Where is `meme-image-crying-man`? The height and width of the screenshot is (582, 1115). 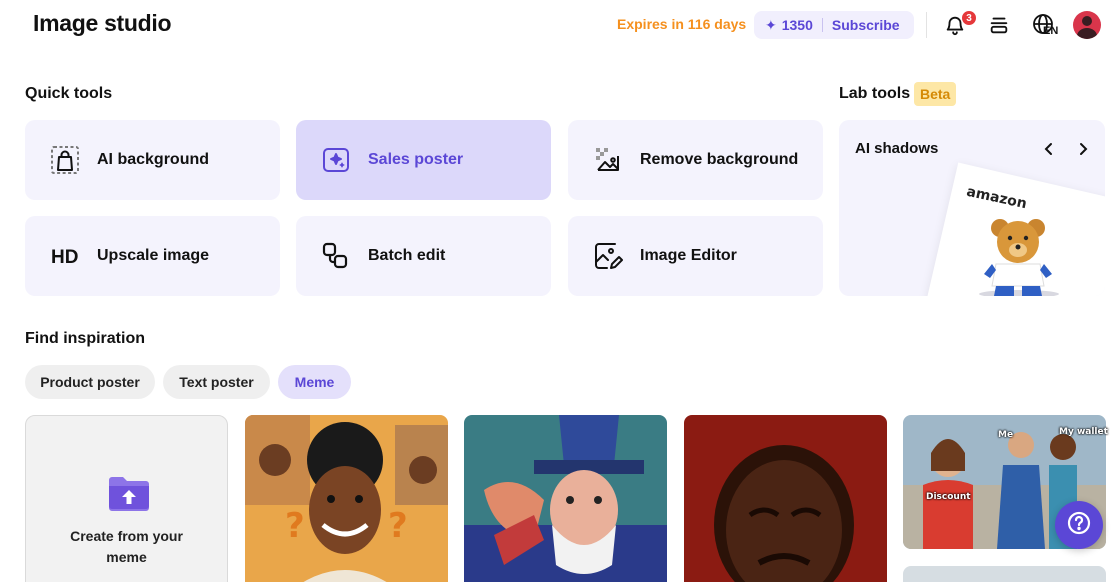
meme-image-crying-man is located at coordinates (785, 498).